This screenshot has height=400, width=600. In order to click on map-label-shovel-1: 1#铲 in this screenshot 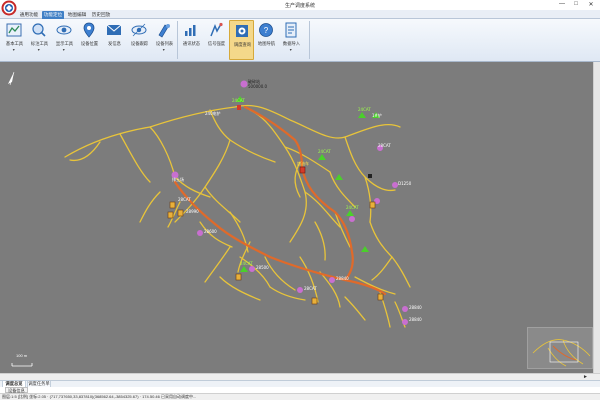, I will do `click(377, 115)`.